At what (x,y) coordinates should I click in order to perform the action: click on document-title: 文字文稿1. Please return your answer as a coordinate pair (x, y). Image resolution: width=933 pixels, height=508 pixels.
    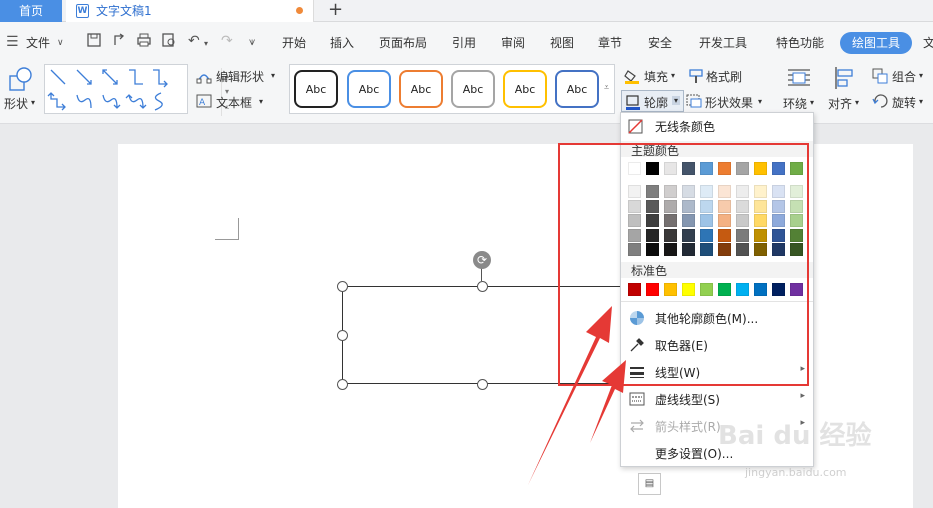
    Looking at the image, I should click on (124, 11).